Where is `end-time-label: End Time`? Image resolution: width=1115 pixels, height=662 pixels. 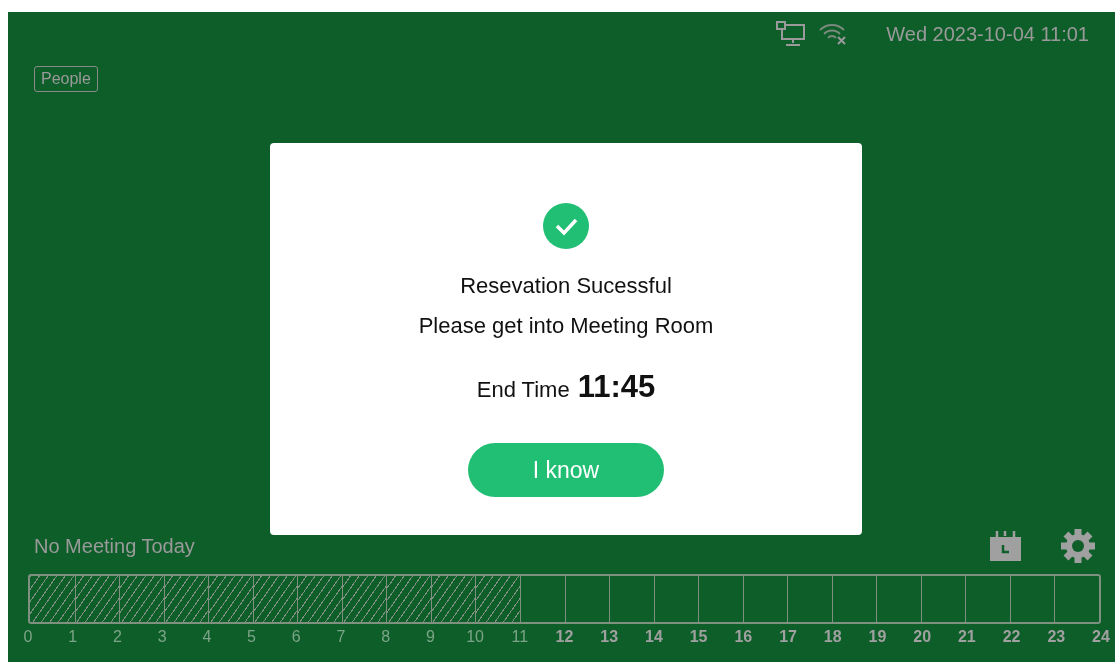
end-time-label: End Time is located at coordinates (523, 390).